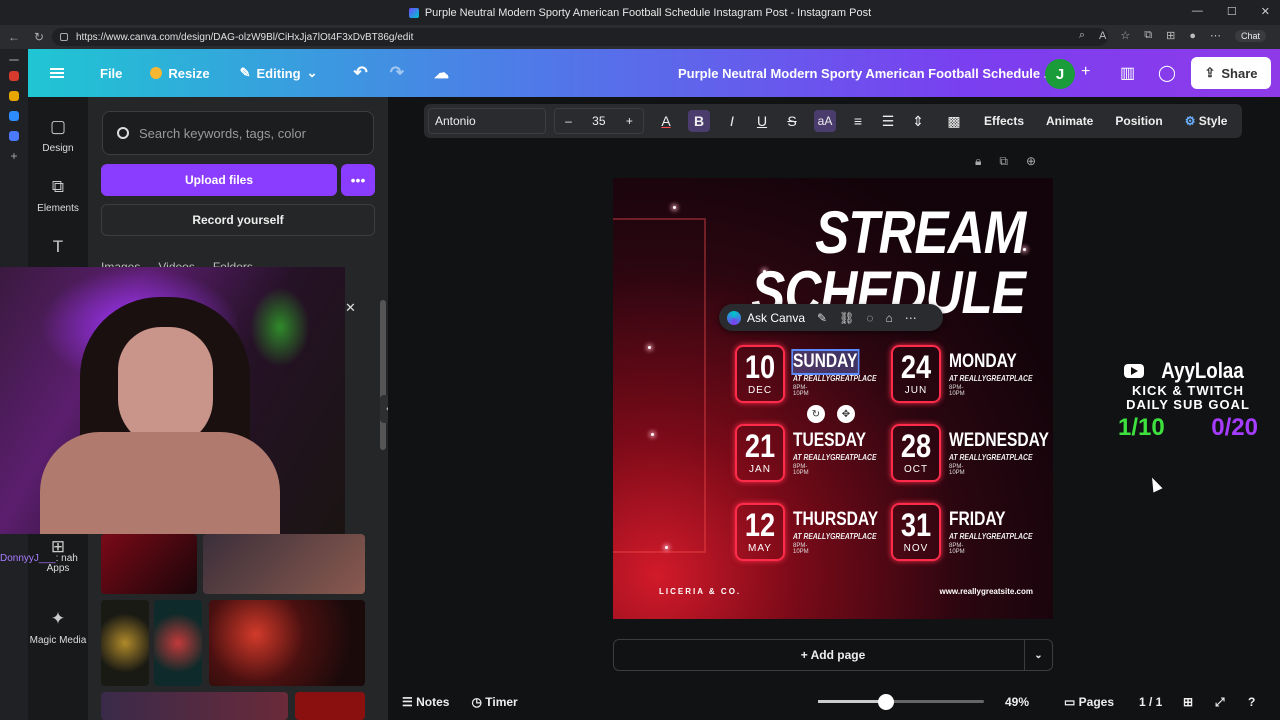 This screenshot has height=720, width=1280. What do you see at coordinates (1017, 702) in the screenshot?
I see `zoom-value: 49%` at bounding box center [1017, 702].